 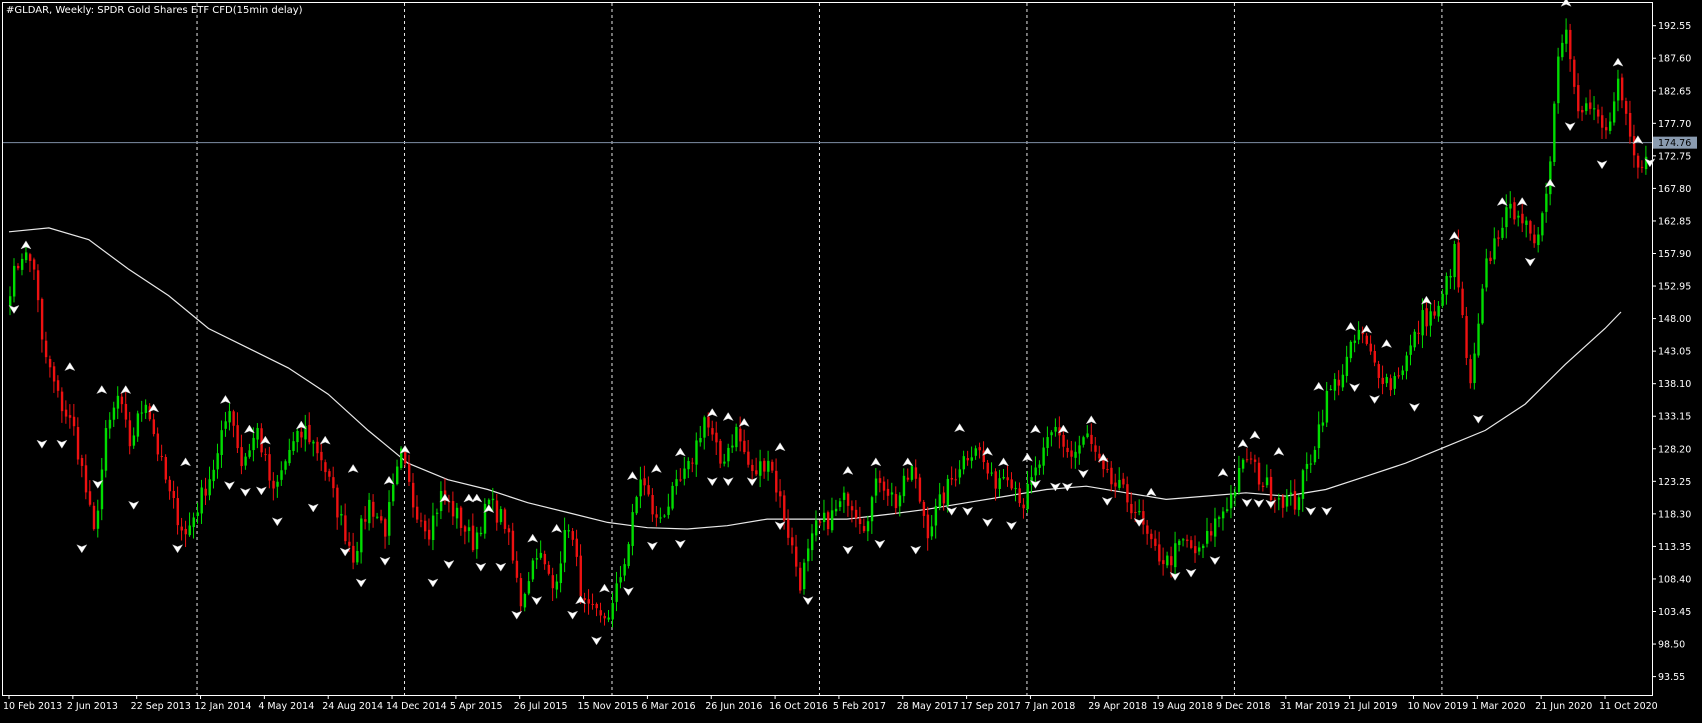 What do you see at coordinates (1674, 254) in the screenshot?
I see `y-tick-label: 157.90` at bounding box center [1674, 254].